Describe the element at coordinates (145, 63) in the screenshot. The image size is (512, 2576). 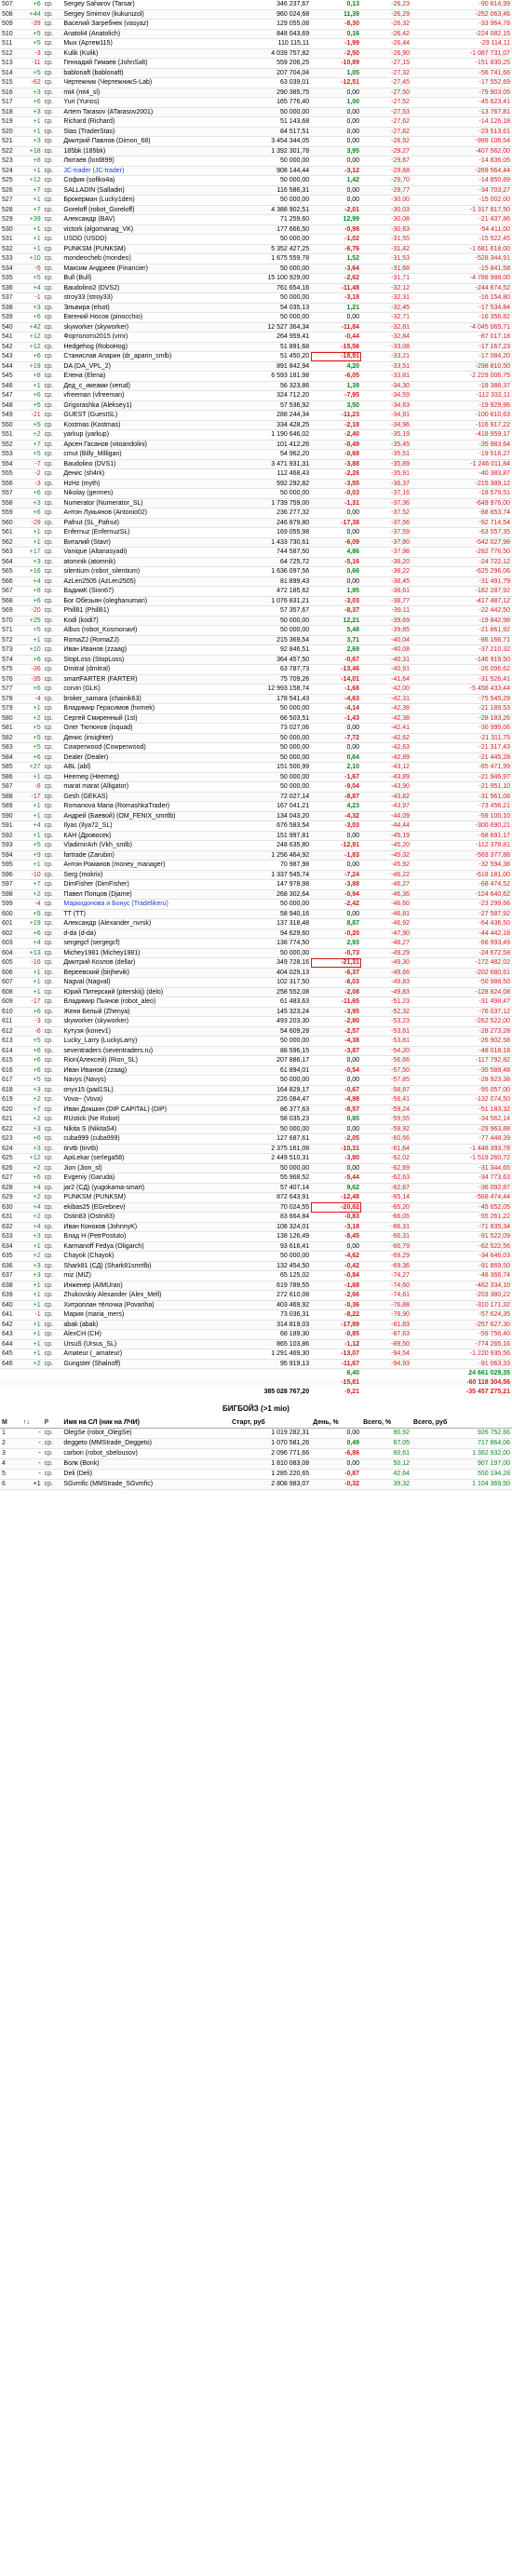
I see `participant-name: Геннадий Гимаев (JohnSalt)` at that location.